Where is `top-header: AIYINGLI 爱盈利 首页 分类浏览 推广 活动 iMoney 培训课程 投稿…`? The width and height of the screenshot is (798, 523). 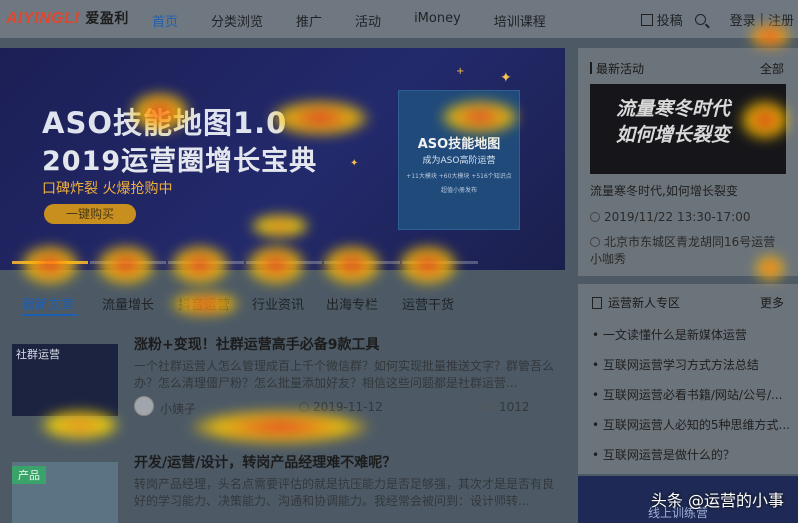
top-header: AIYINGLI 爱盈利 首页 分类浏览 推广 活动 iMoney 培训课程 投稿… is located at coordinates (399, 19).